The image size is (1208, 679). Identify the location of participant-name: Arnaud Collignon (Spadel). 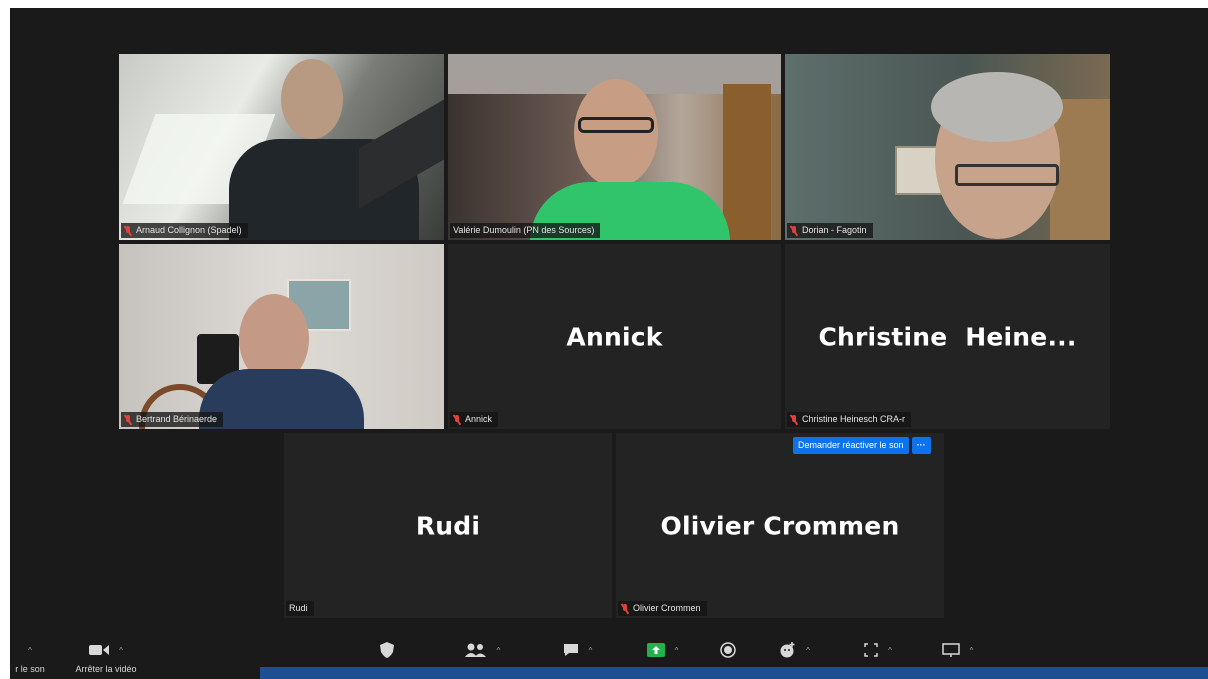
(189, 230).